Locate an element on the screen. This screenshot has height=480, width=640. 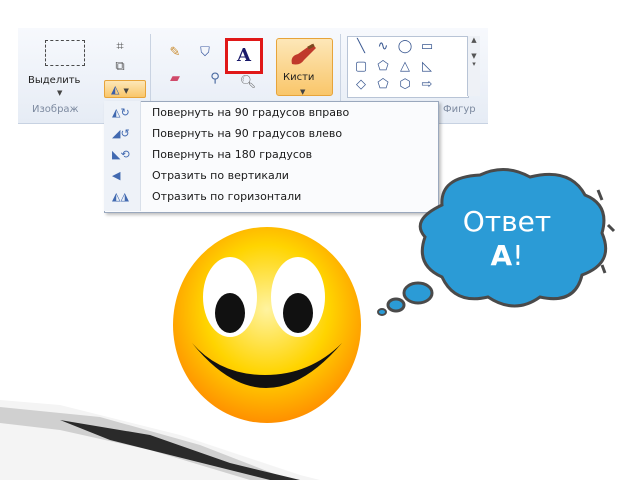
menu-item-rotate-180: ◣⟲ Повернуть на 180 градусов is located at coordinates (272, 154).